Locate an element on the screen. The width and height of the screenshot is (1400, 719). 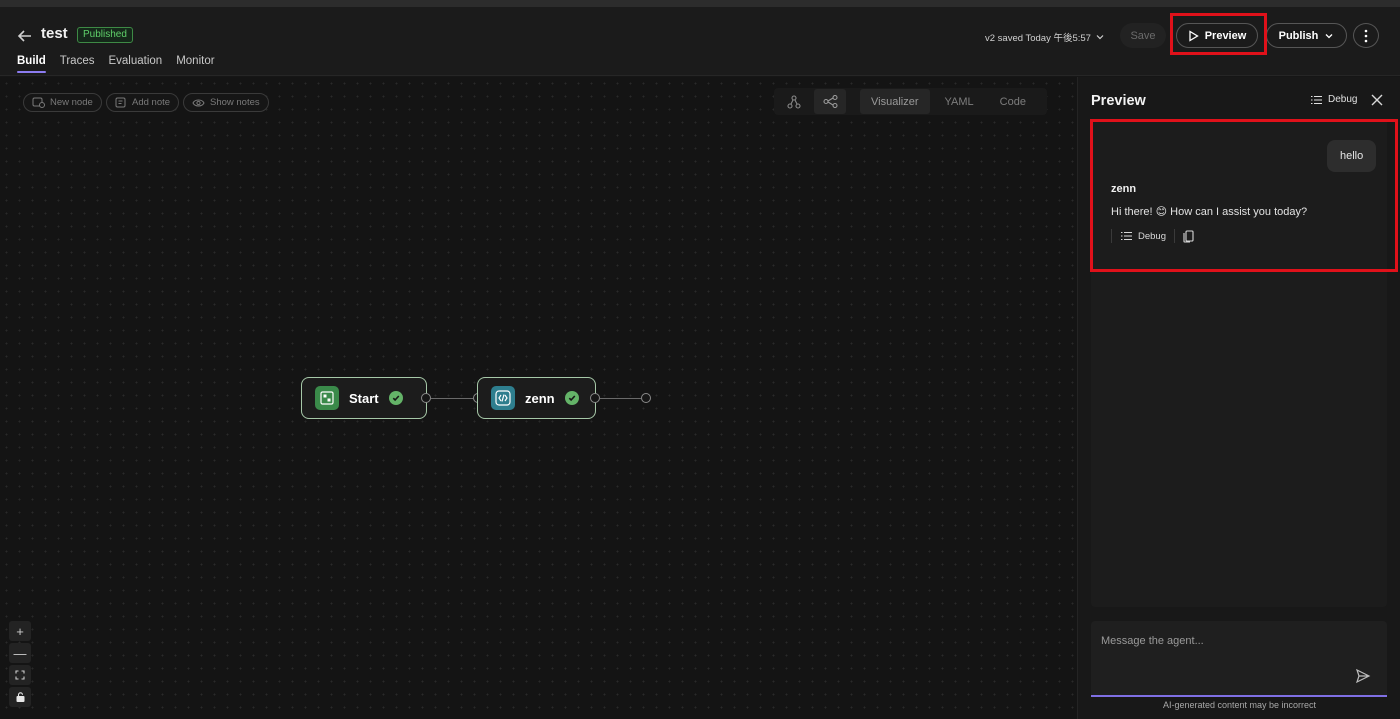
layout-tree-button is located at coordinates (794, 101).